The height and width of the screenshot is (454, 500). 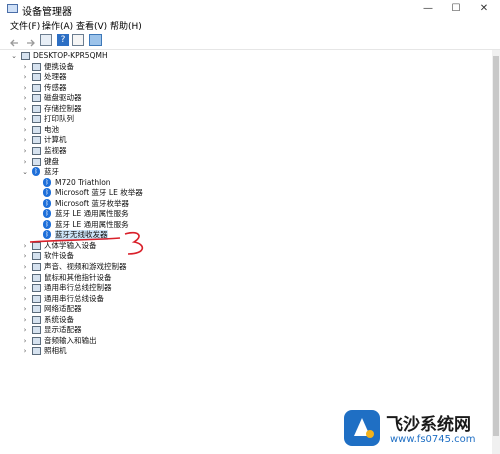 I want to click on tree-item-label: 存储控制器, so click(x=63, y=108).